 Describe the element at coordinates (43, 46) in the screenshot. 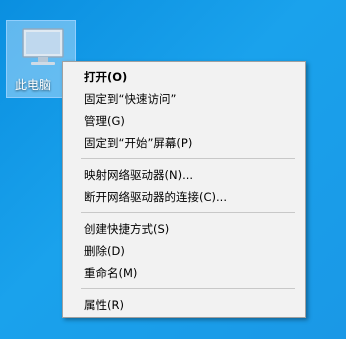

I see `this-pc-icon` at that location.